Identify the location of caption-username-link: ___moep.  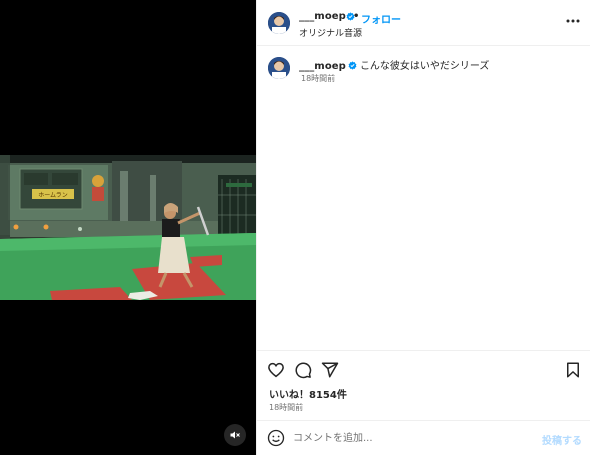
(322, 66).